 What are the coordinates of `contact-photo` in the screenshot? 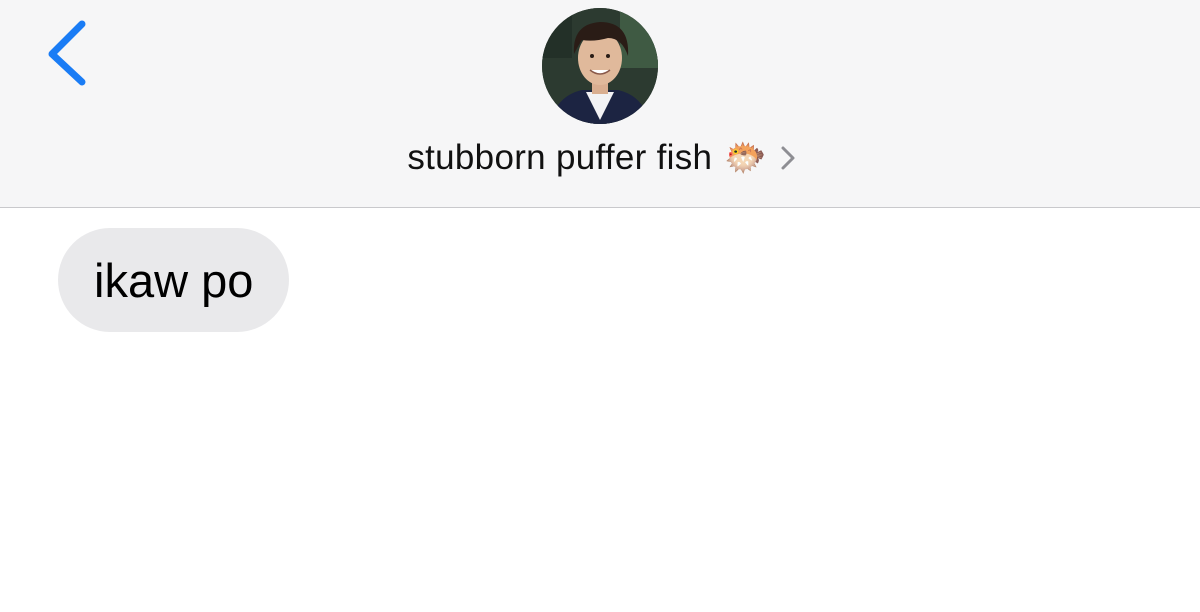 It's located at (600, 66).